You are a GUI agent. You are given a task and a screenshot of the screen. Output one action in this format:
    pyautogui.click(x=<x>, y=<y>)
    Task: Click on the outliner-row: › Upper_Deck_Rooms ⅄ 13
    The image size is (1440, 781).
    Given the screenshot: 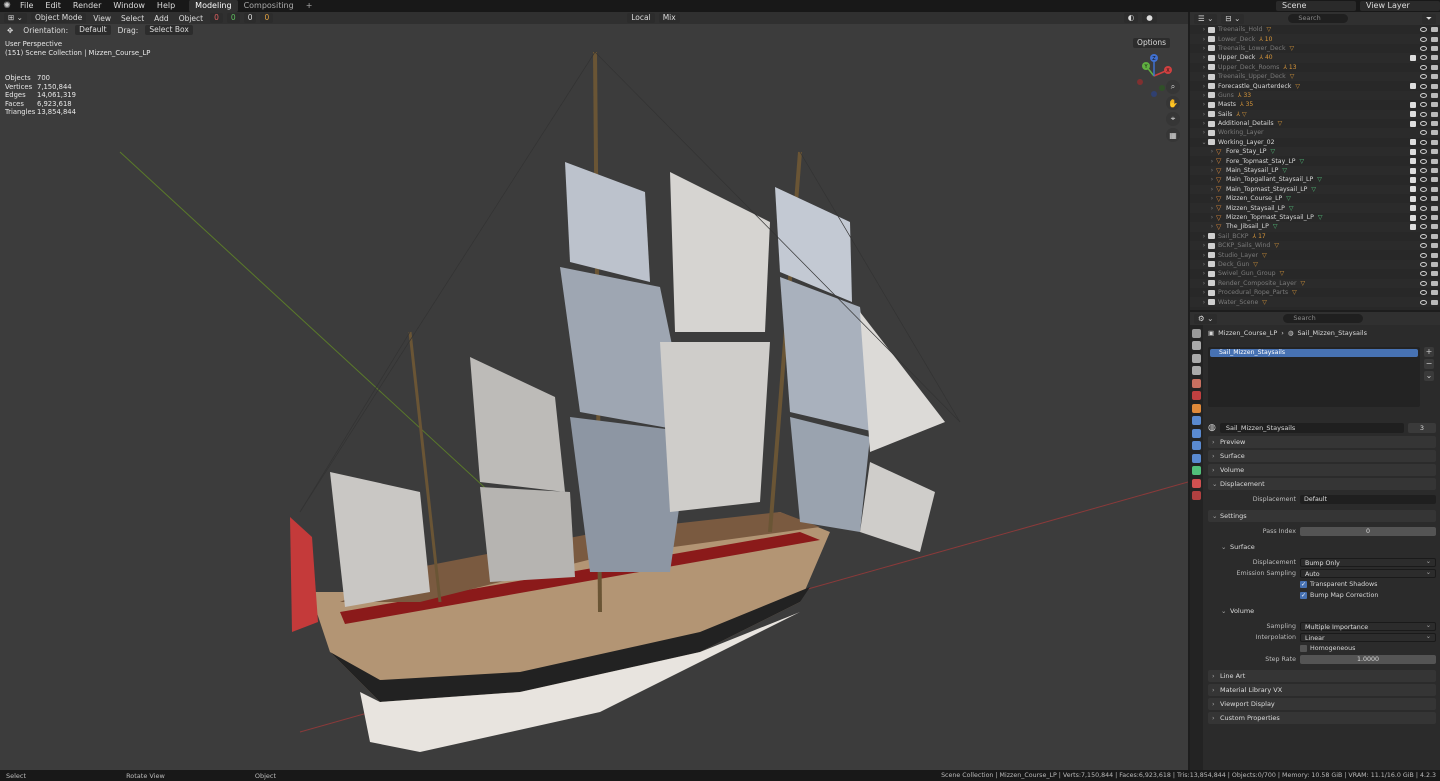 What is the action you would take?
    pyautogui.click(x=1315, y=67)
    